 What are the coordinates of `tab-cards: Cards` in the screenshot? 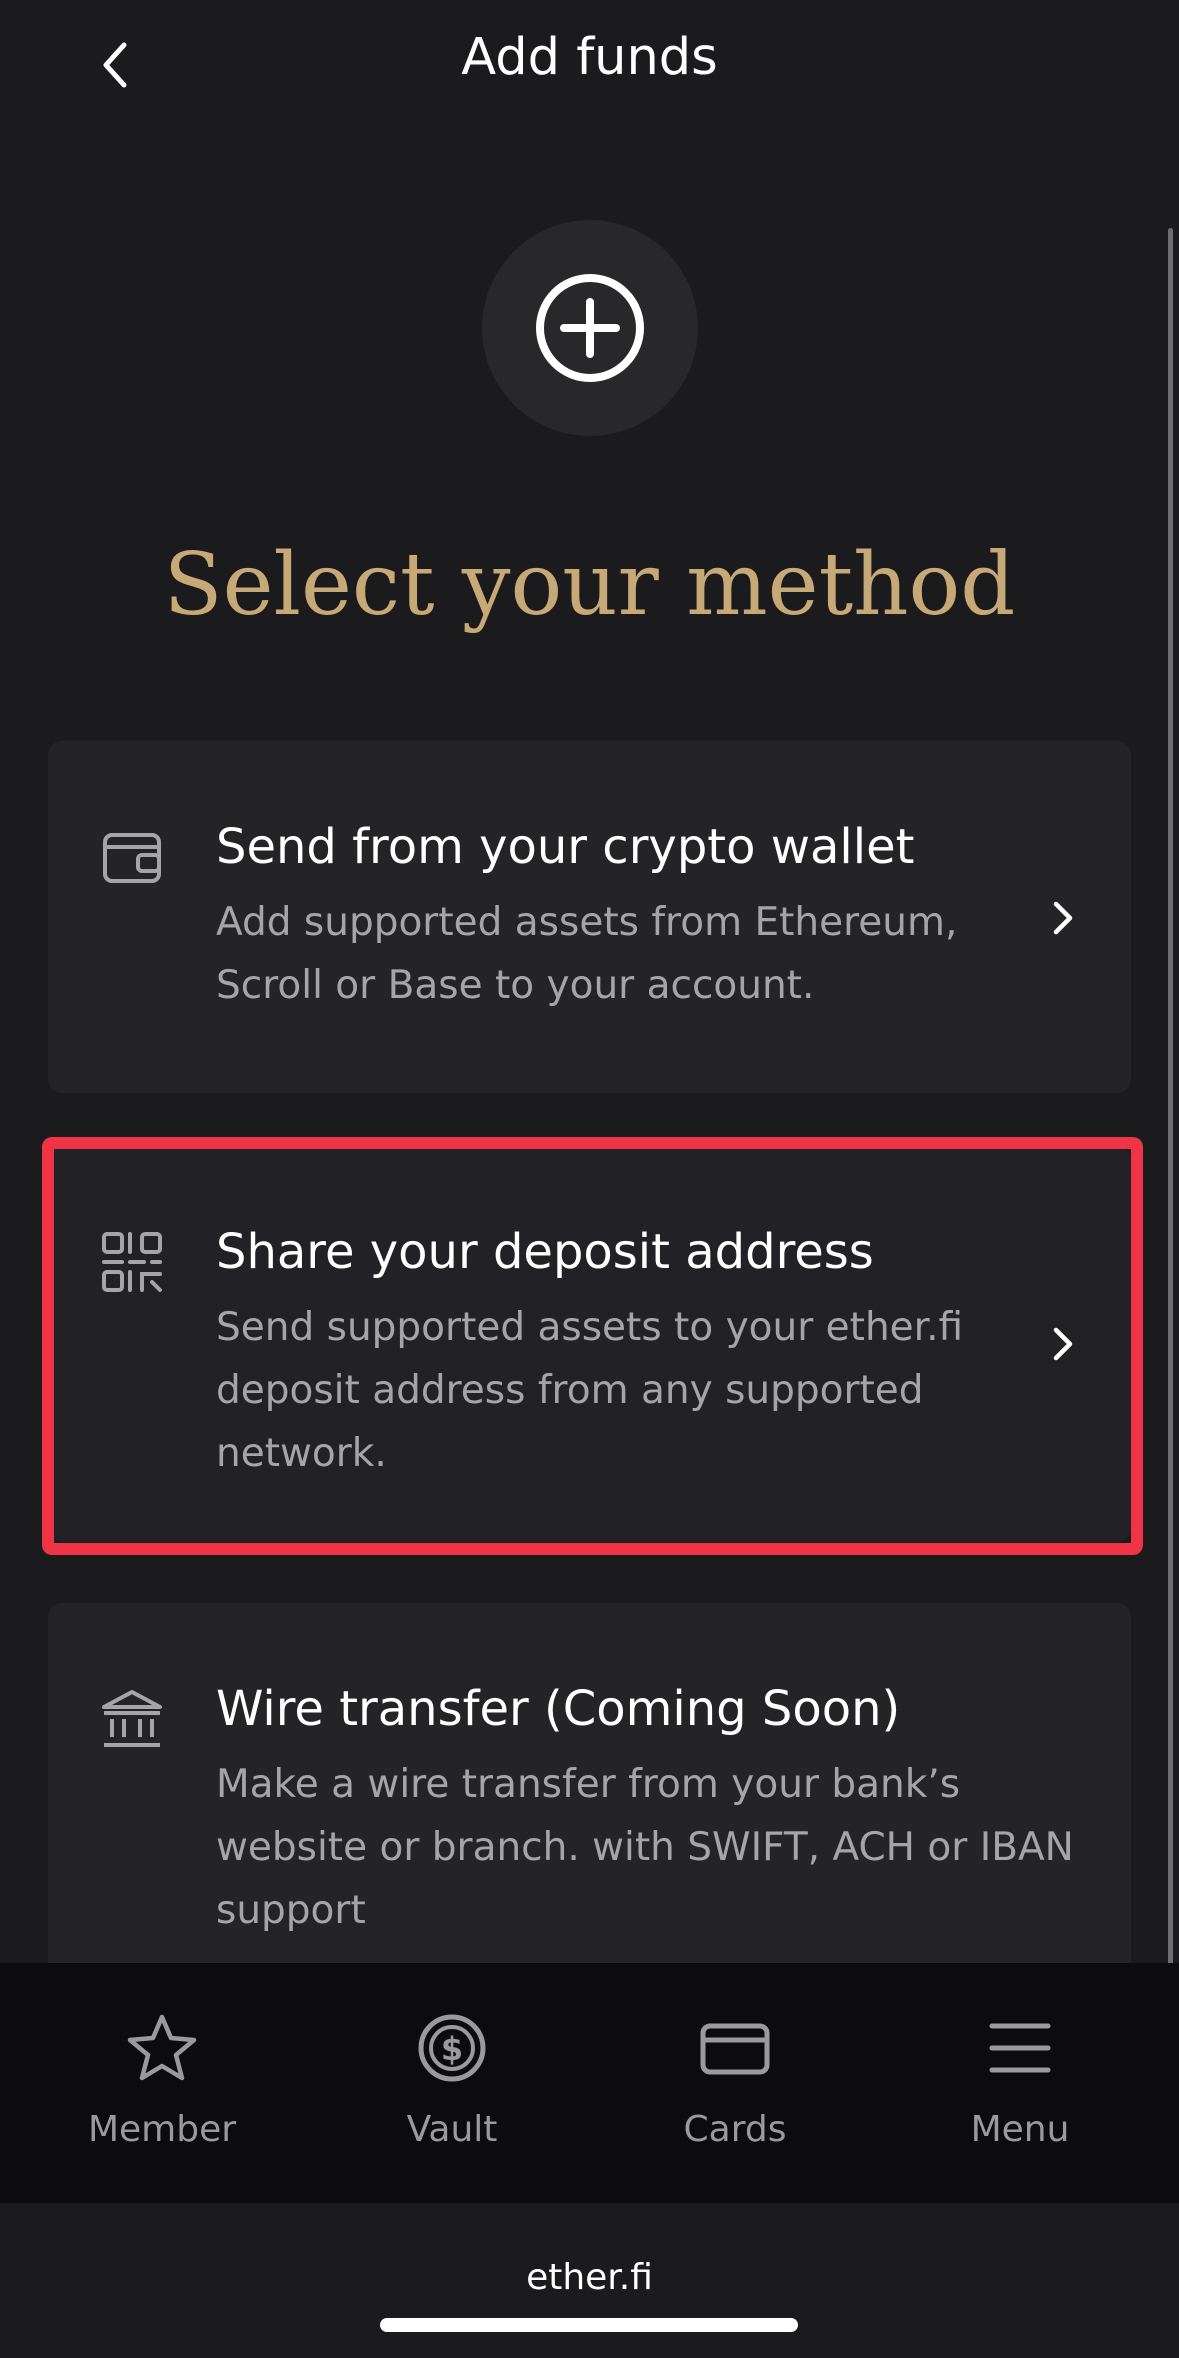 It's located at (735, 2083).